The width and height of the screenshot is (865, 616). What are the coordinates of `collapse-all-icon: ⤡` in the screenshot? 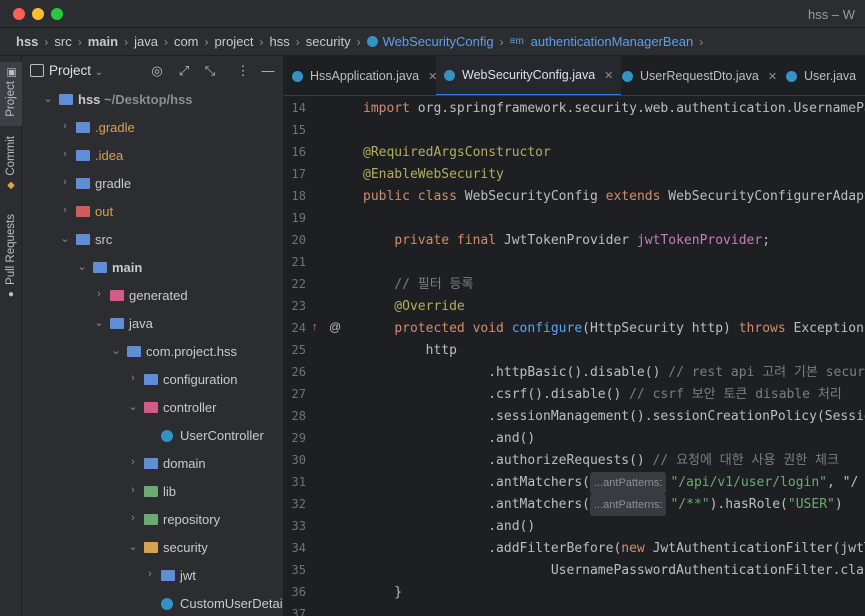 It's located at (210, 71).